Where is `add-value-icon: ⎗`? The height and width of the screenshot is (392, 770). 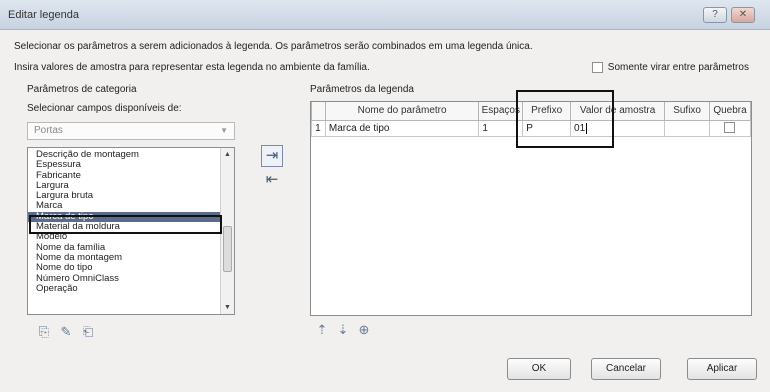 add-value-icon: ⎗ is located at coordinates (88, 332).